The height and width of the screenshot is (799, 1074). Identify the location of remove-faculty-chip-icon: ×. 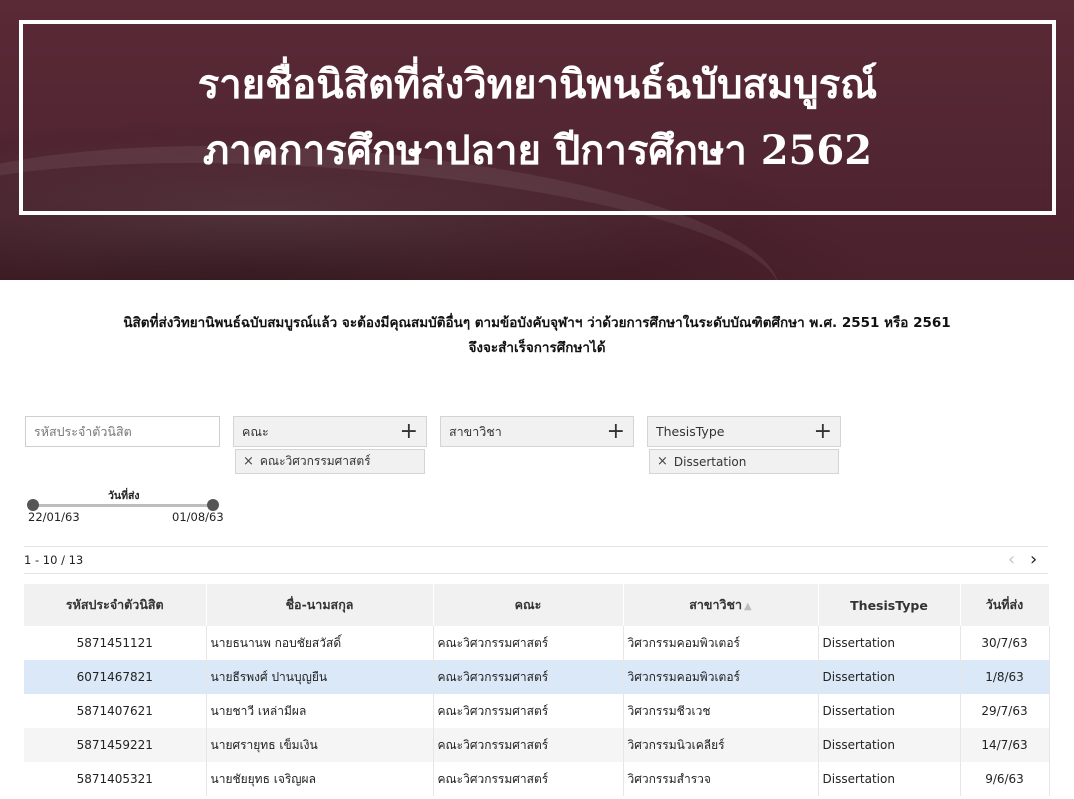
(248, 461).